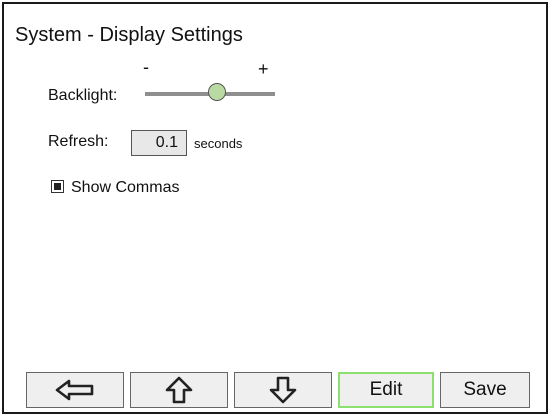 The height and width of the screenshot is (420, 554). I want to click on up-arrow-icon, so click(179, 390).